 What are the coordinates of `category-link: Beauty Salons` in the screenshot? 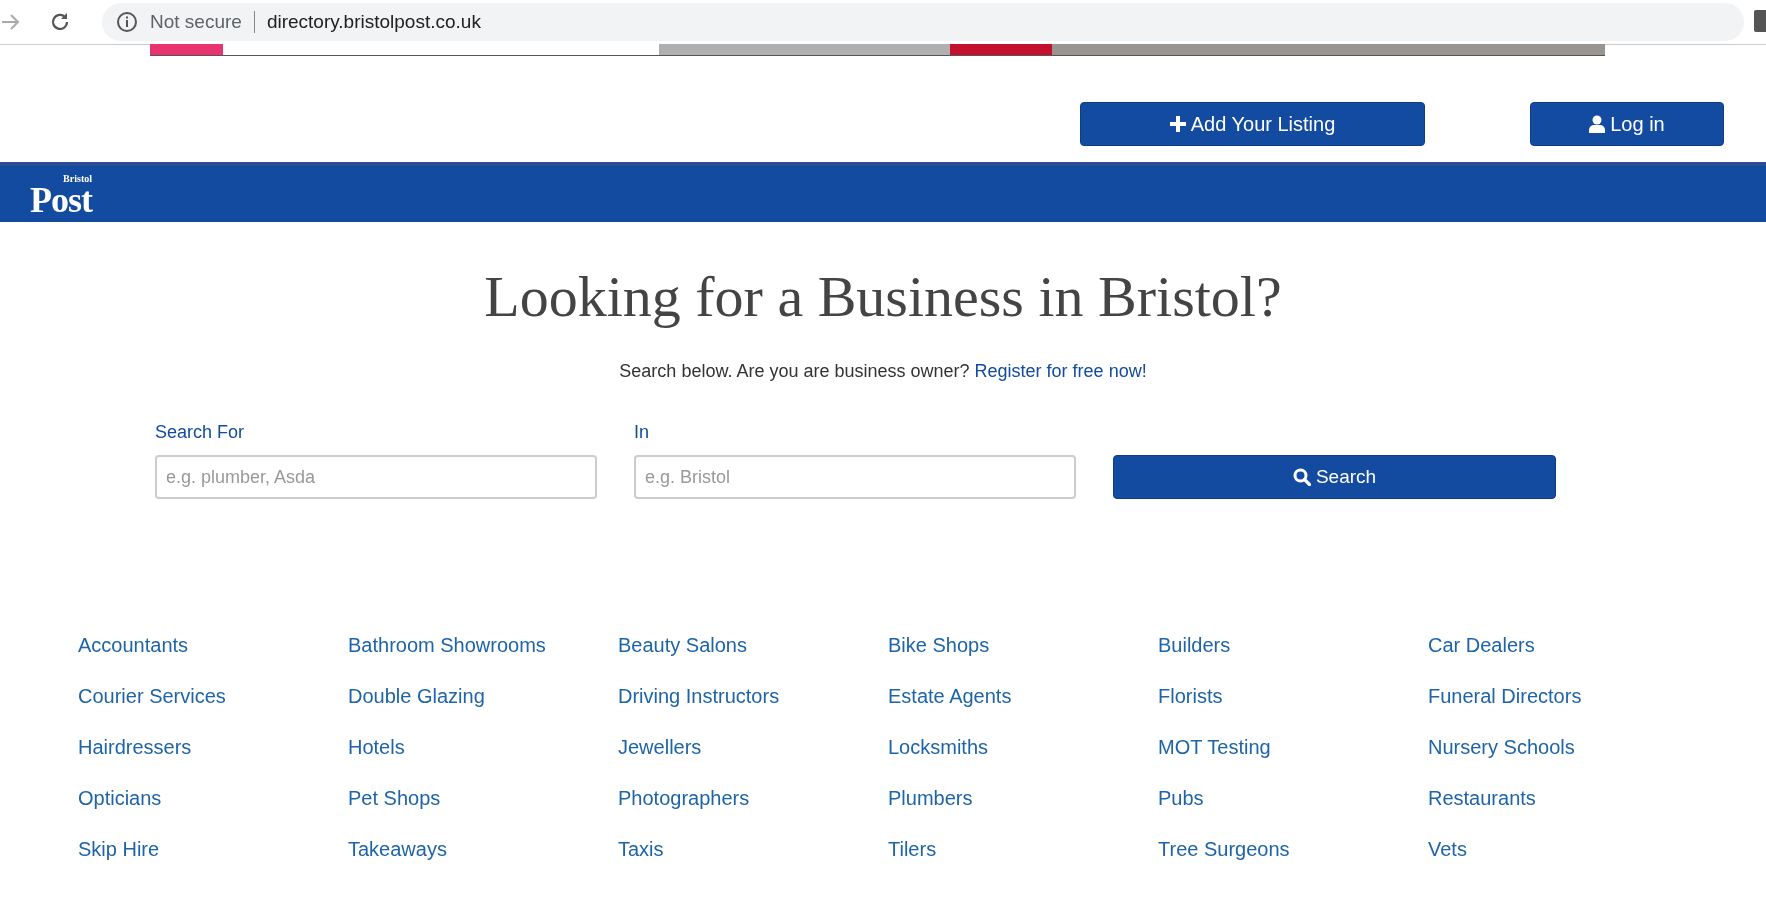 It's located at (682, 645).